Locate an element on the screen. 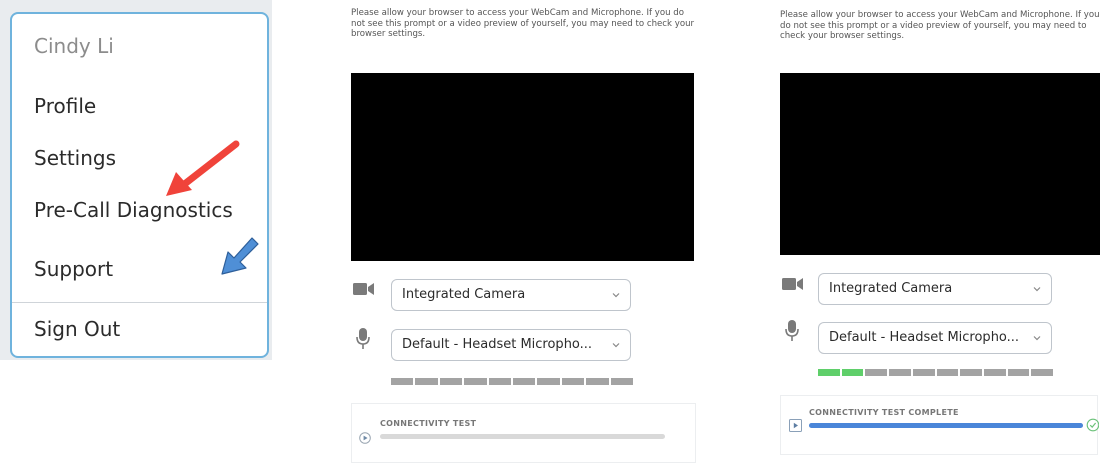 The width and height of the screenshot is (1100, 463). menu-item-settings: Settings is located at coordinates (75, 158).